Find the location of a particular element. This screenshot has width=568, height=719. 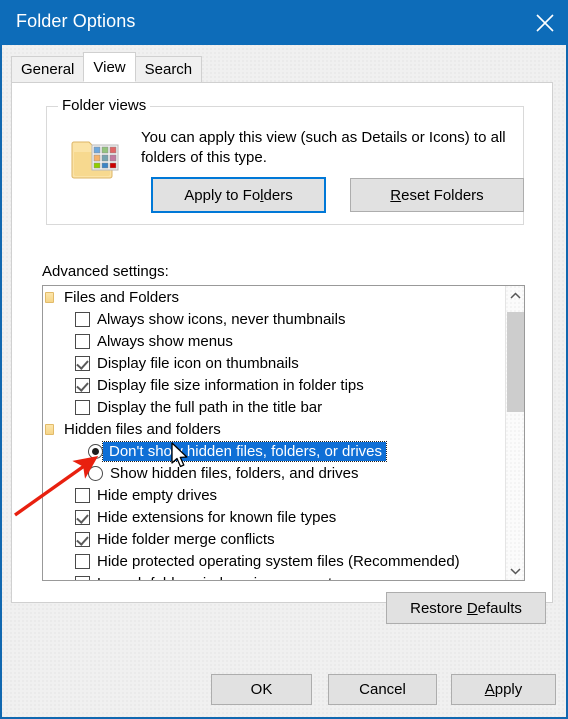

tab-search: Search is located at coordinates (168, 69).